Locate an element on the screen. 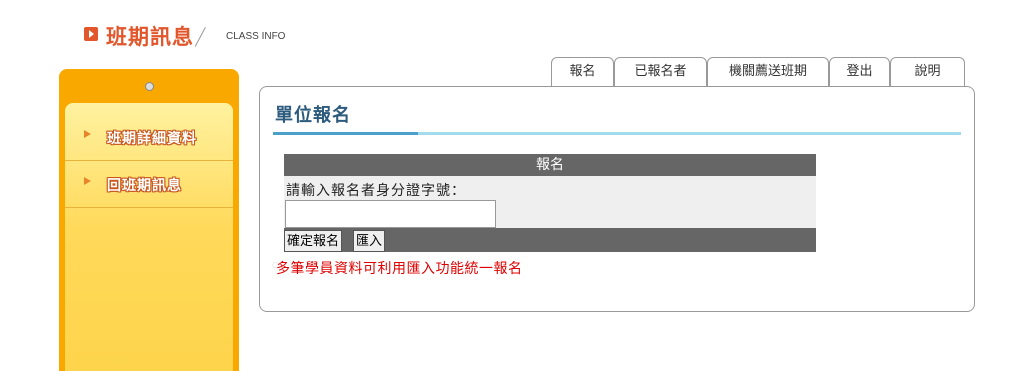  title-underline-light is located at coordinates (689, 133).